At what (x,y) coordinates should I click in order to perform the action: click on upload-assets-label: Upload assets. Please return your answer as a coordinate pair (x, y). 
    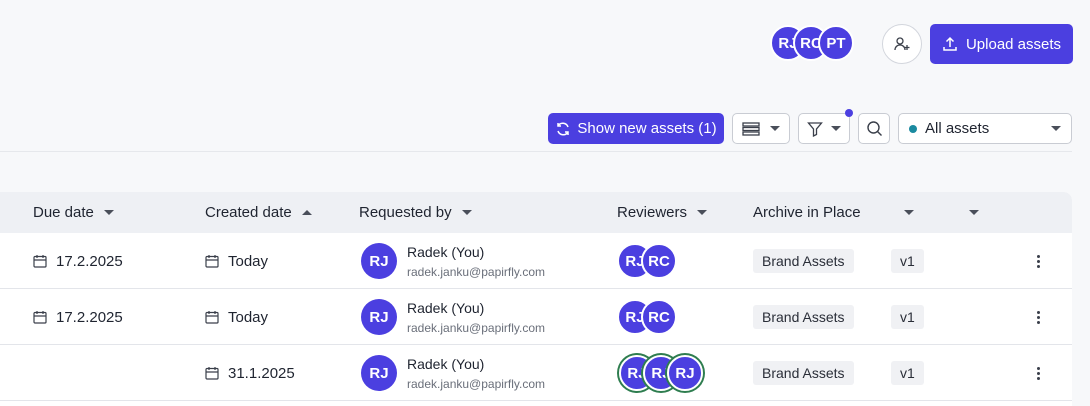
    Looking at the image, I should click on (1013, 44).